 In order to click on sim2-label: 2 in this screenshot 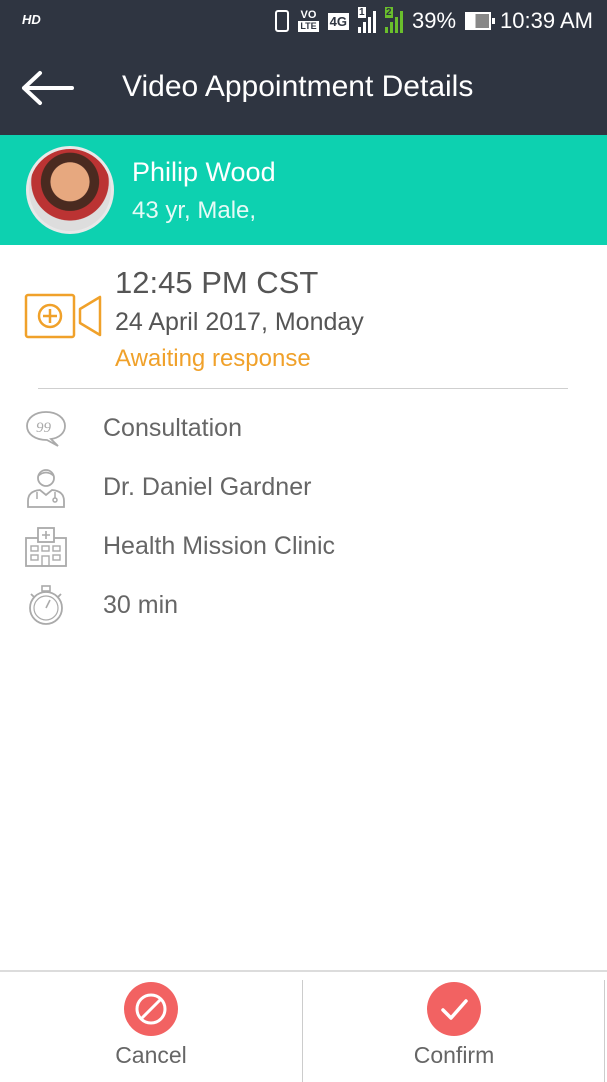, I will do `click(389, 12)`.